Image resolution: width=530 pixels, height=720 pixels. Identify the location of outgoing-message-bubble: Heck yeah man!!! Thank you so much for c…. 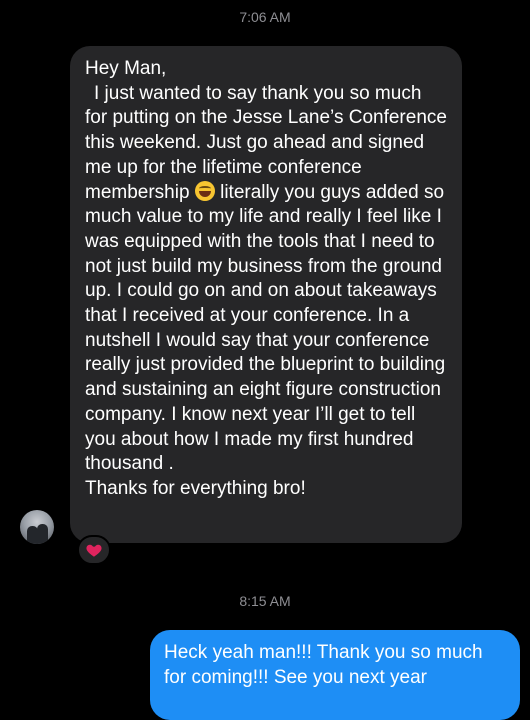
(335, 675).